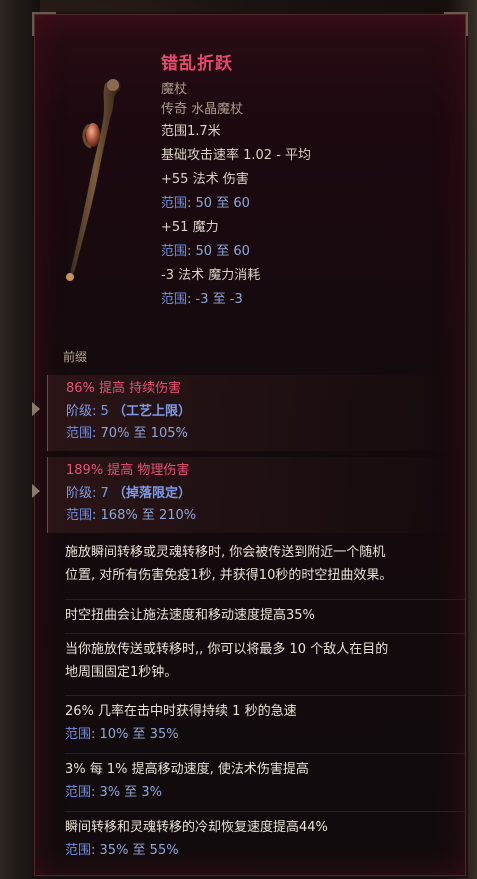  What do you see at coordinates (174, 89) in the screenshot?
I see `item-base-type: 魔杖` at bounding box center [174, 89].